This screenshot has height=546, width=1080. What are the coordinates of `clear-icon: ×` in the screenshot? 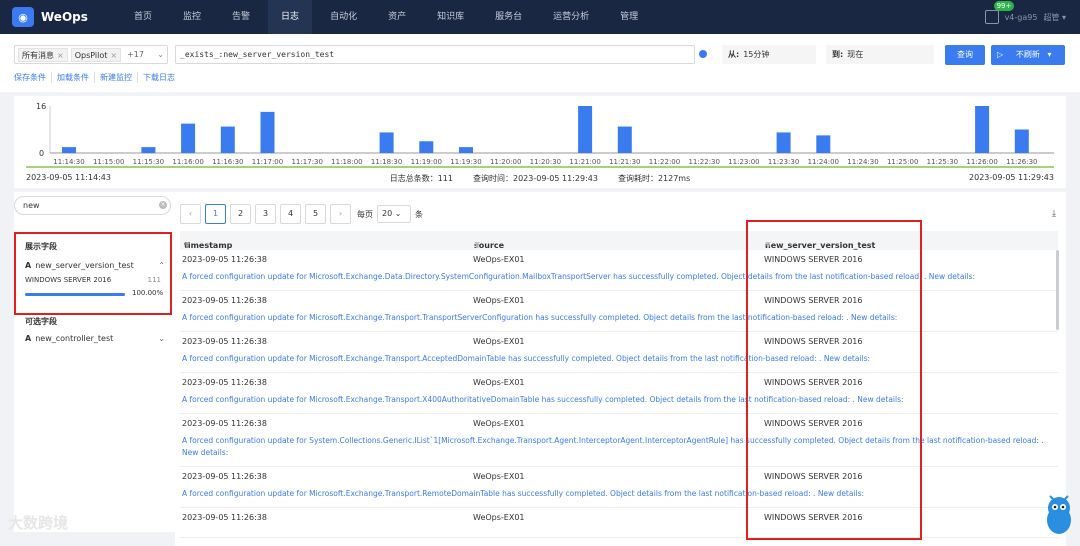 It's located at (163, 205).